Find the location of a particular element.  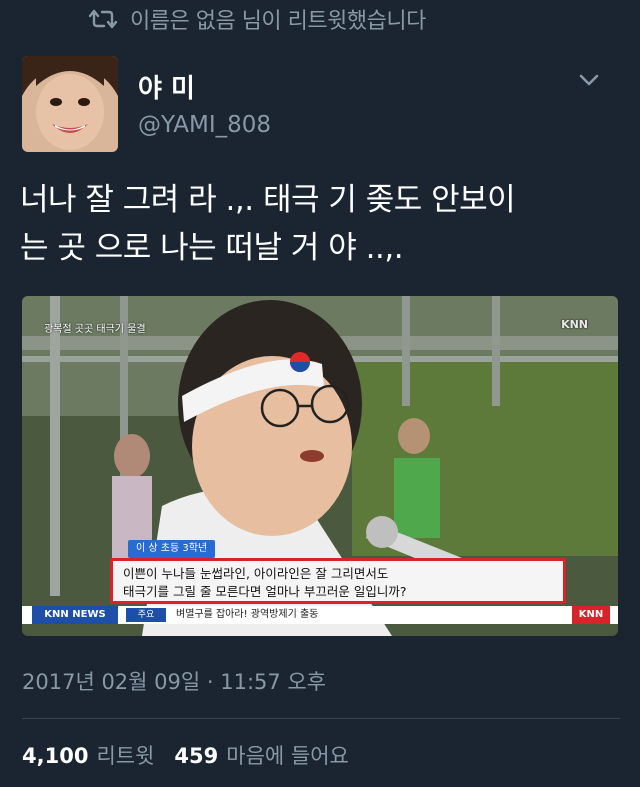

retweet-context: 이름은 없음 님이 리트윗했습니다 is located at coordinates (257, 19).